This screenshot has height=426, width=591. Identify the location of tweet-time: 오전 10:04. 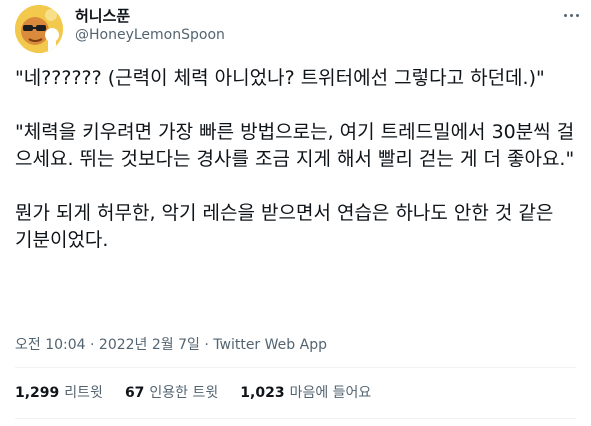
(50, 345).